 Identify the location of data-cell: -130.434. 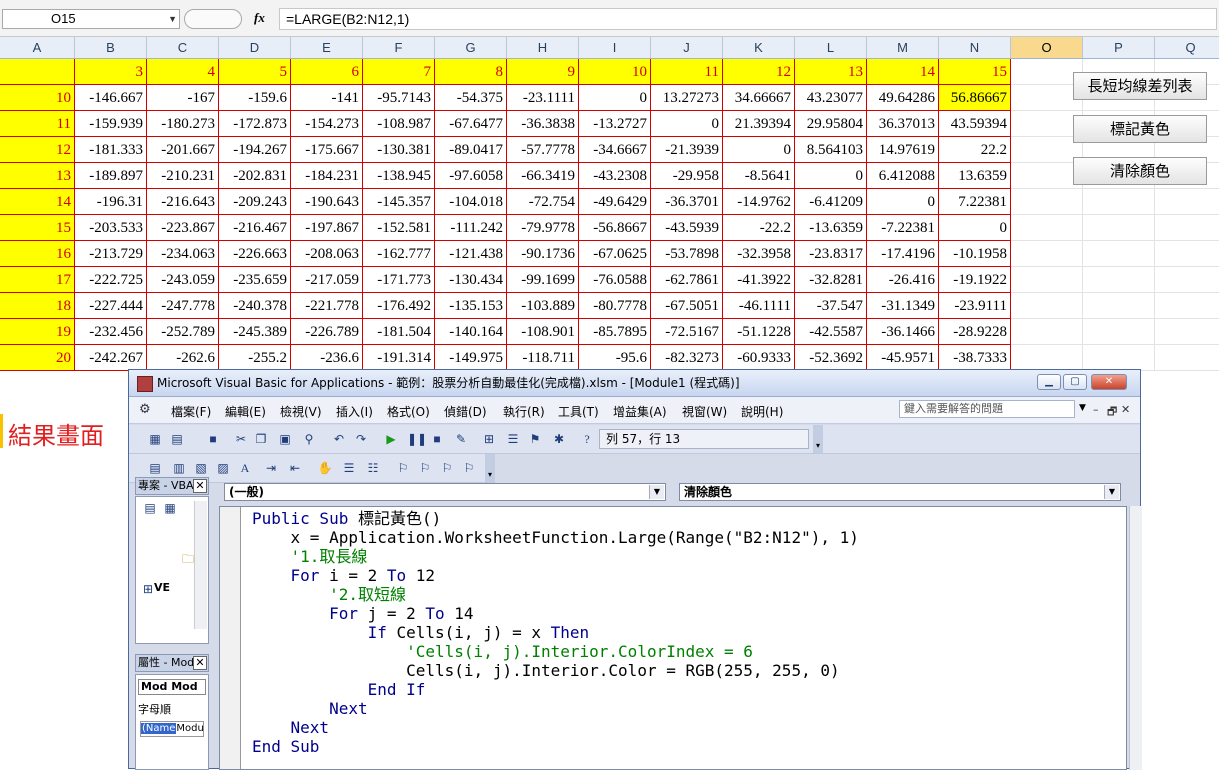
(471, 280).